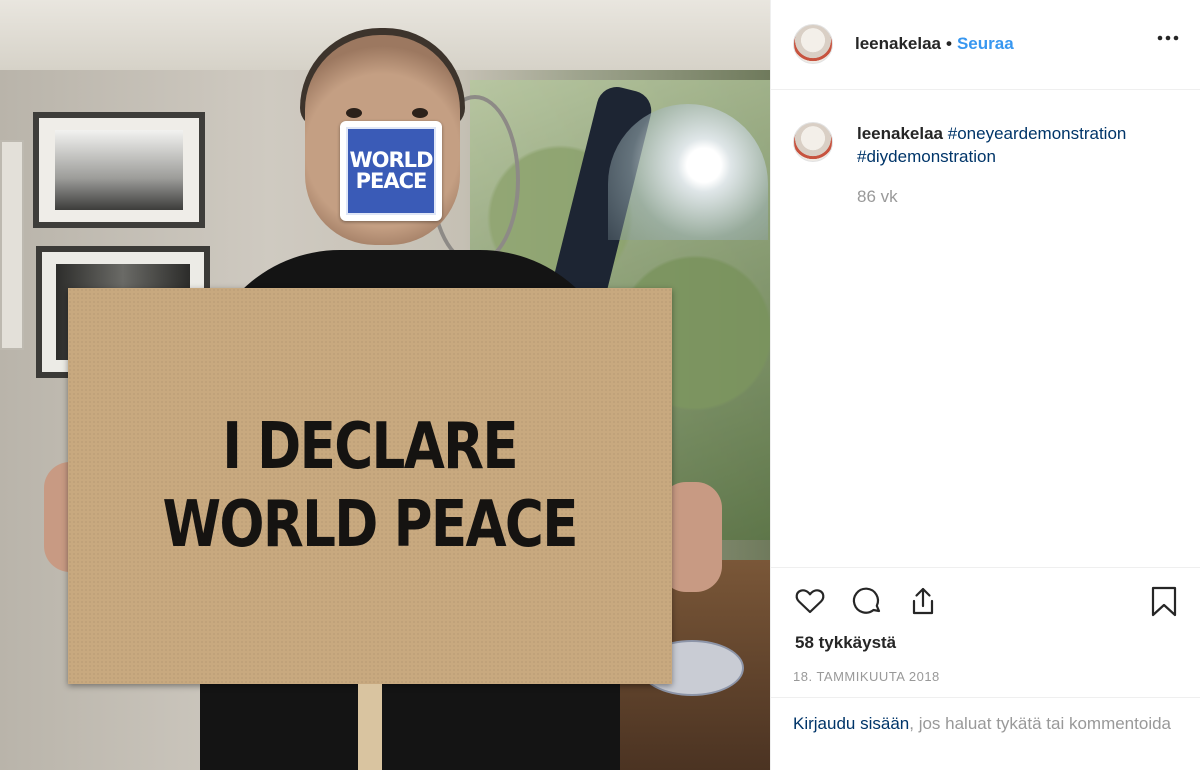 This screenshot has width=1200, height=770. I want to click on caption-avatar, so click(813, 142).